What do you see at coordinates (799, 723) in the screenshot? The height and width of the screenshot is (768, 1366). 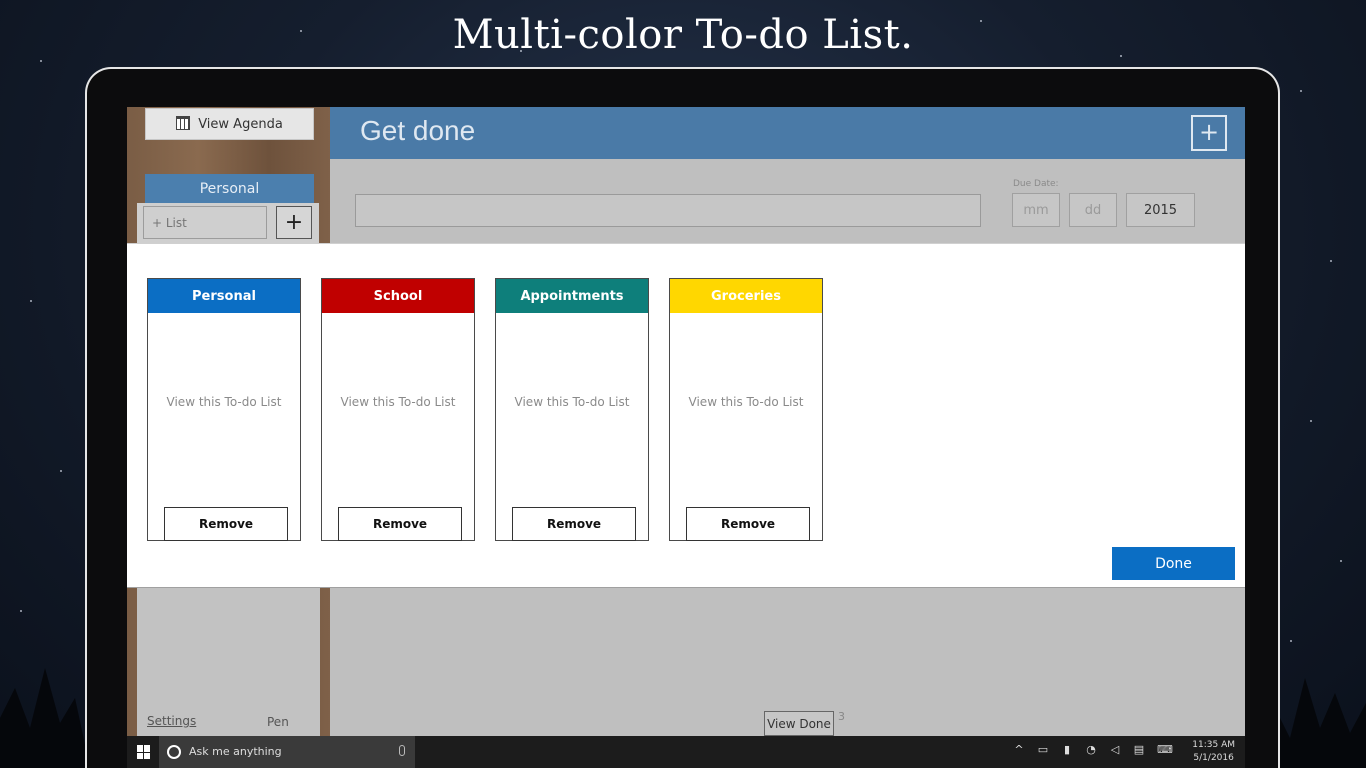 I see `view-done-button: View Done` at bounding box center [799, 723].